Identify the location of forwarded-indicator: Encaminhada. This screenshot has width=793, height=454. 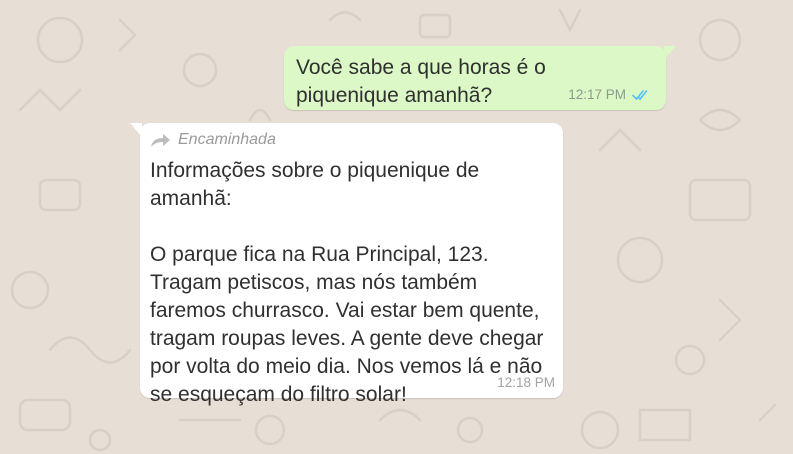
(213, 140).